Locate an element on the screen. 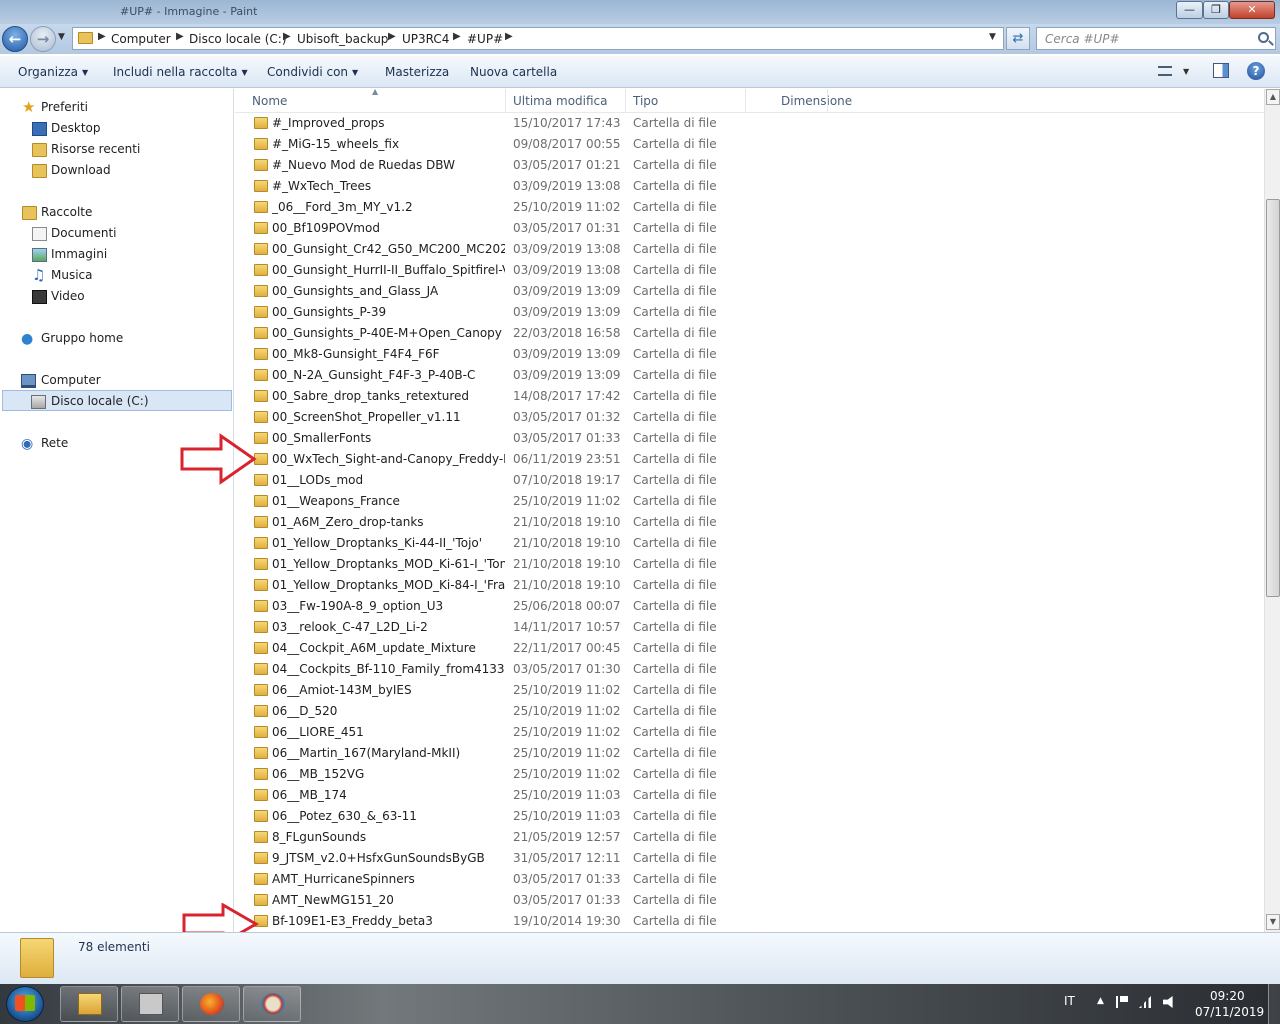 The width and height of the screenshot is (1280, 1024). crumb-up: #UP# is located at coordinates (485, 39).